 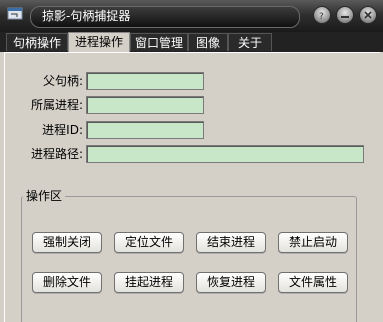 I want to click on delete-file-button: 删除文件, so click(x=67, y=282).